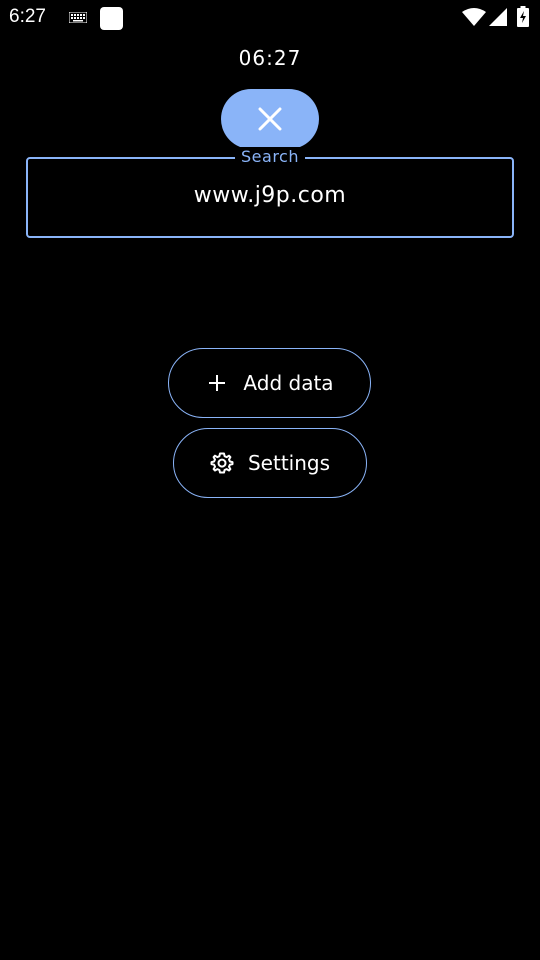 Image resolution: width=540 pixels, height=960 pixels. Describe the element at coordinates (27, 16) in the screenshot. I see `status-time: 6:27` at that location.